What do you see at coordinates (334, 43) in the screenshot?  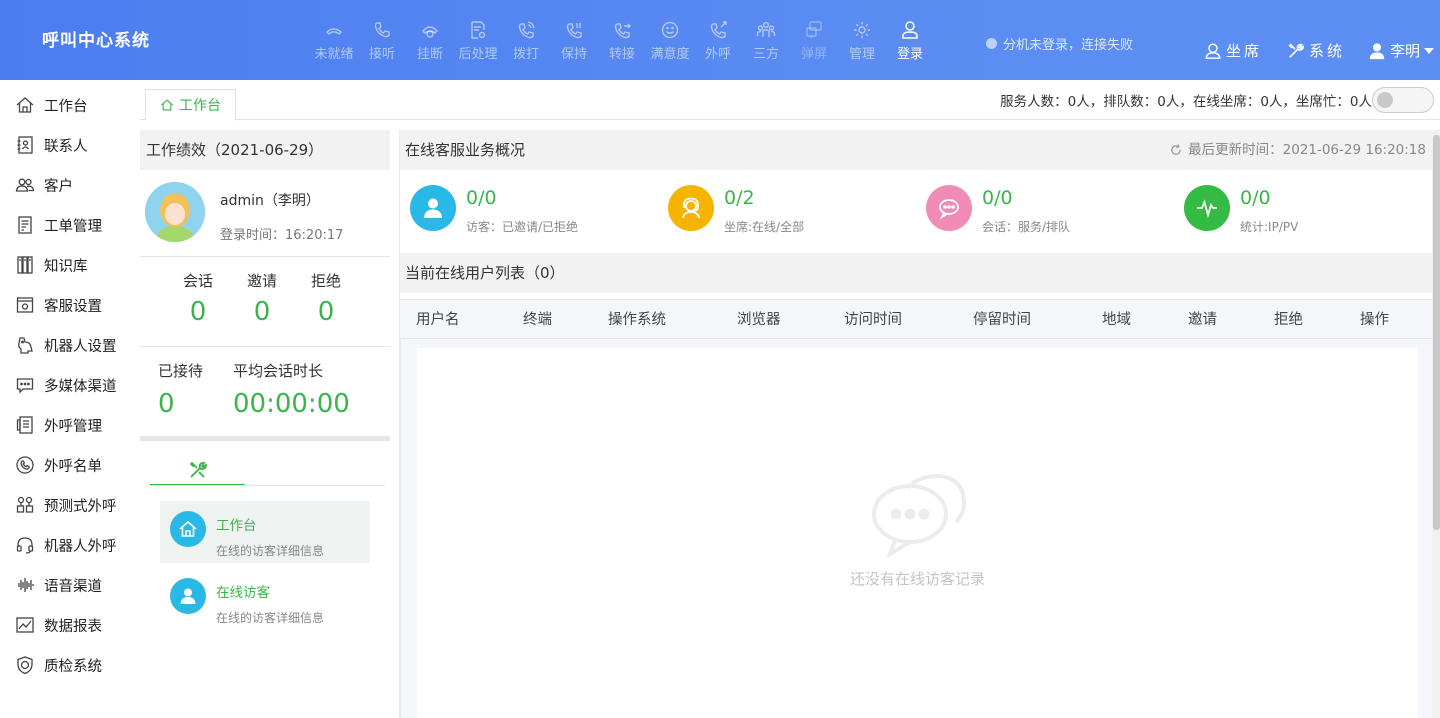 I see `not-ready-button: 未就绪` at bounding box center [334, 43].